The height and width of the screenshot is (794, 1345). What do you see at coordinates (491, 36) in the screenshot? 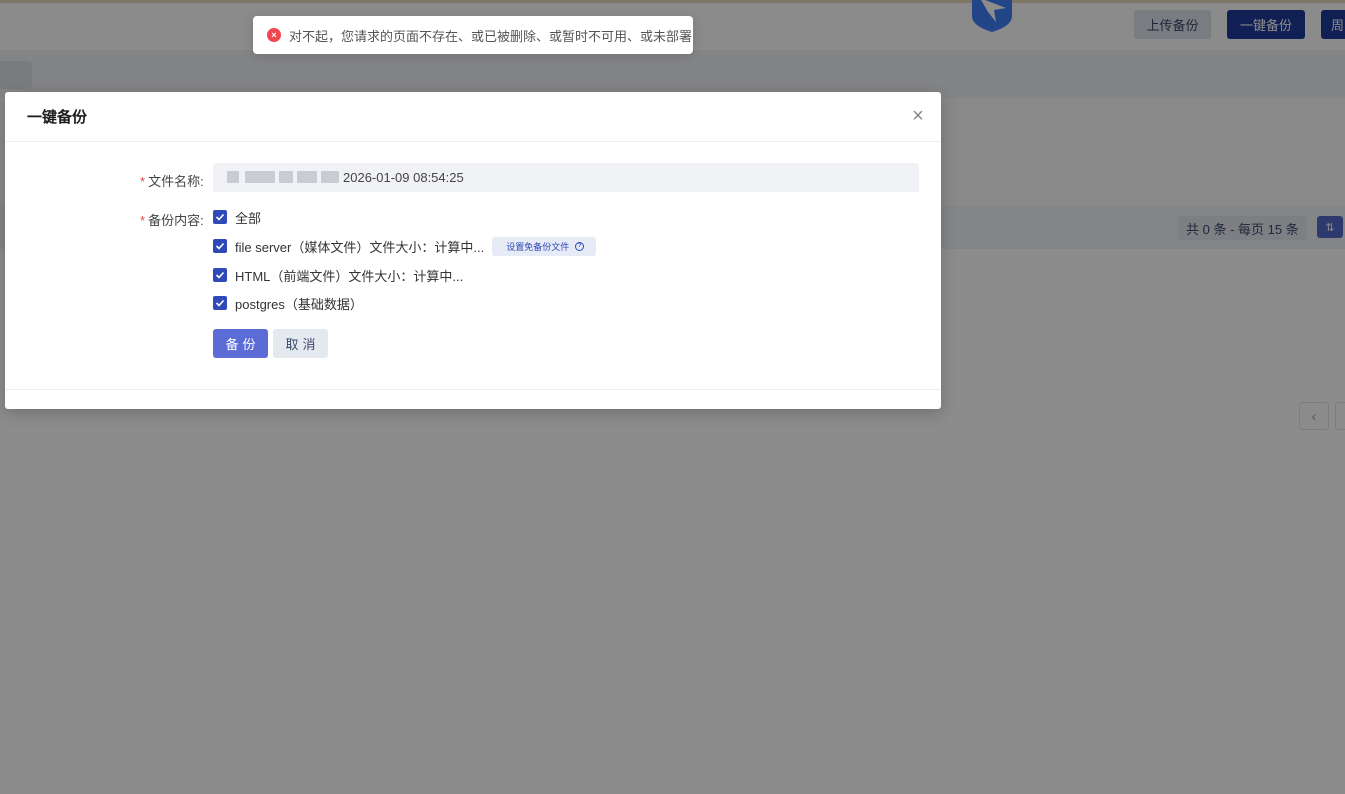
I see `toast-message: 对不起，您请求的页面不存在、或已被删除、或暂时不可用、或未部署` at bounding box center [491, 36].